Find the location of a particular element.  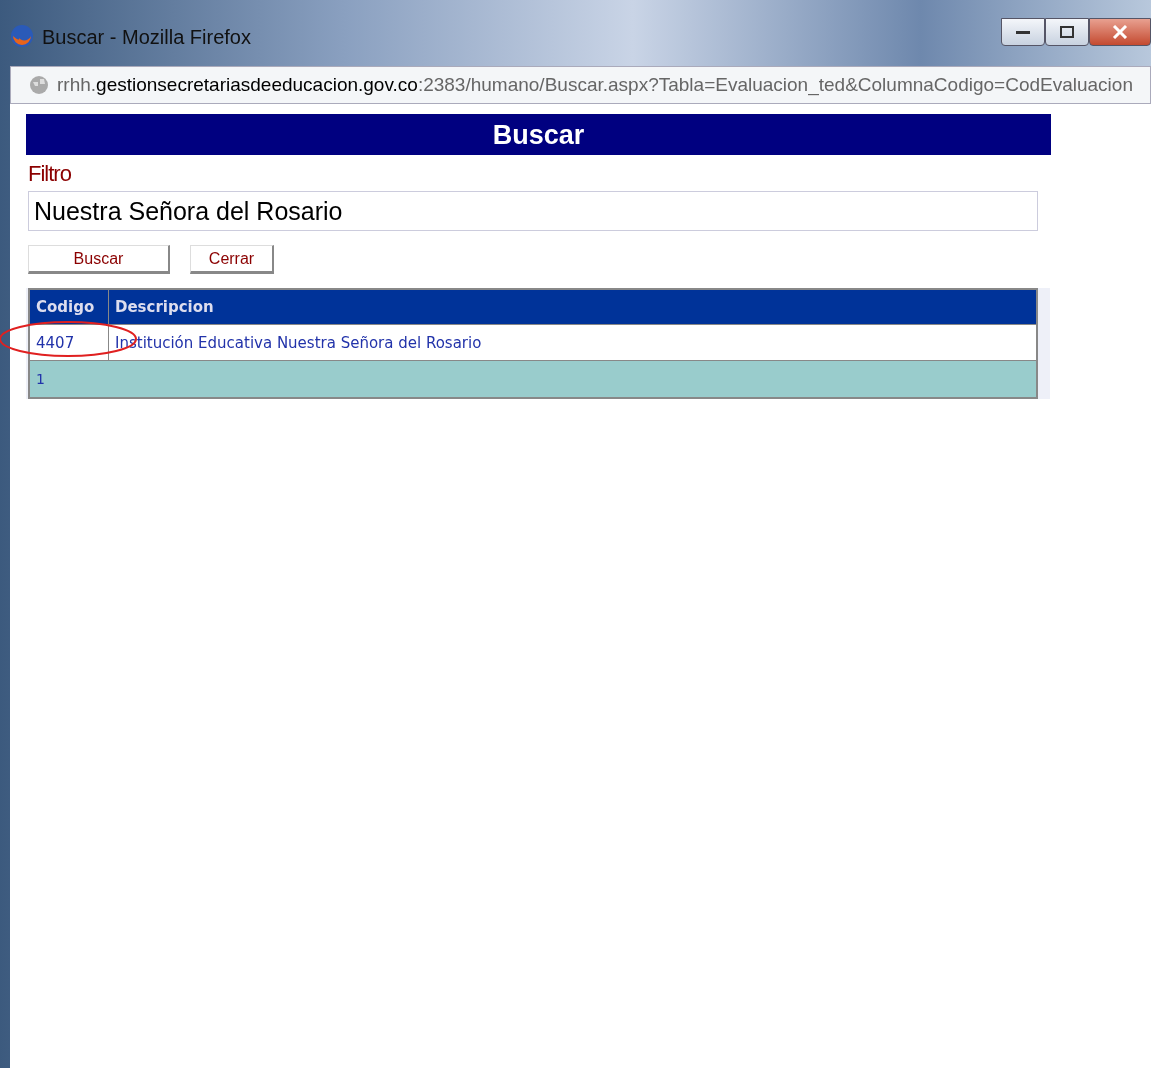

close-button is located at coordinates (1120, 32).